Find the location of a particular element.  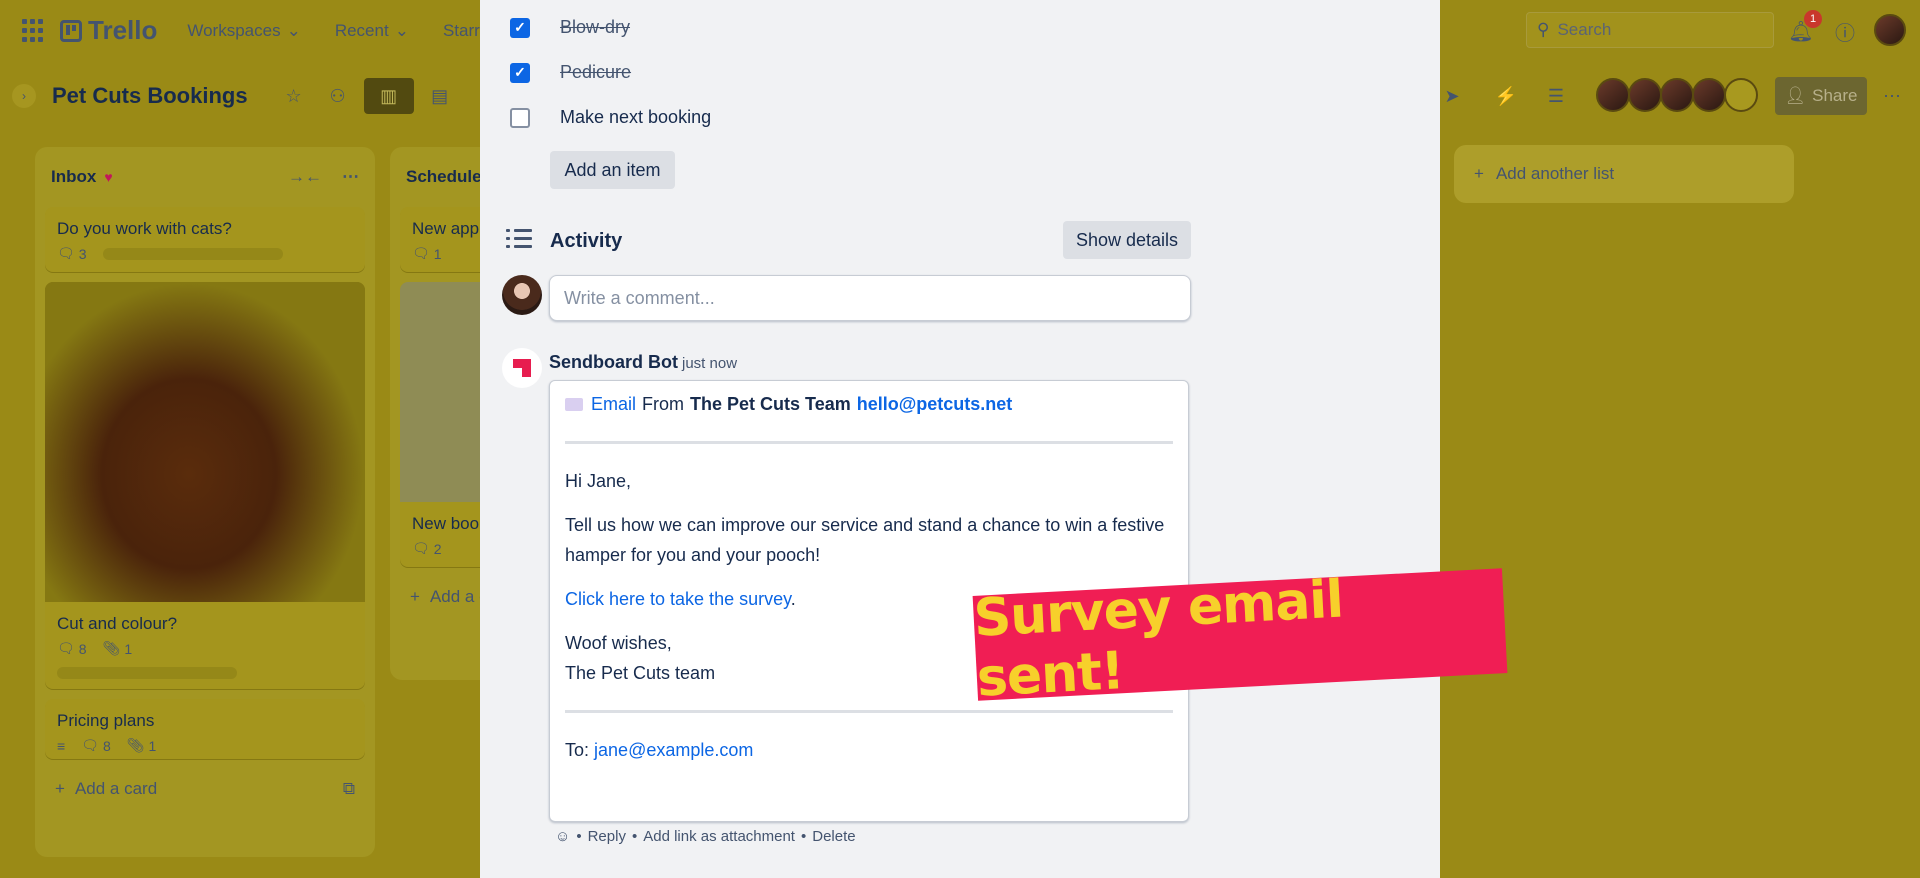

notifications-button: 🔔︎ 1 is located at coordinates (1804, 28).